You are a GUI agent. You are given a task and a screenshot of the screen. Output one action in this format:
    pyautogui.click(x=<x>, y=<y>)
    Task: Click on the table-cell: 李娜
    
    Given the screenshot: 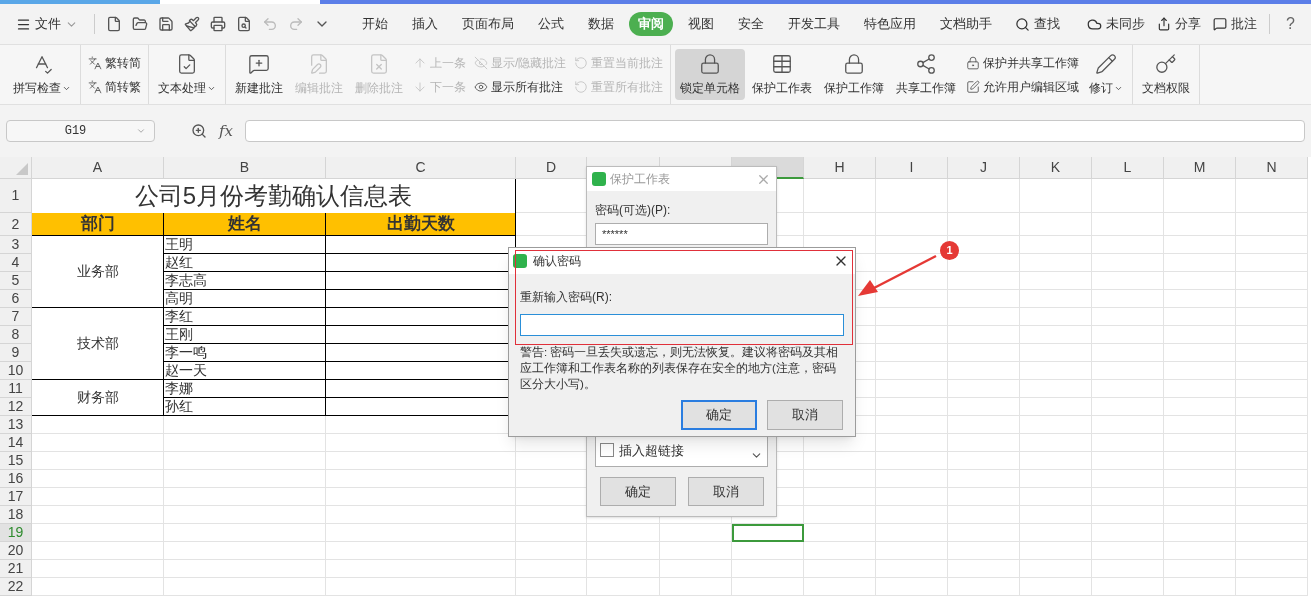 What is the action you would take?
    pyautogui.click(x=245, y=389)
    